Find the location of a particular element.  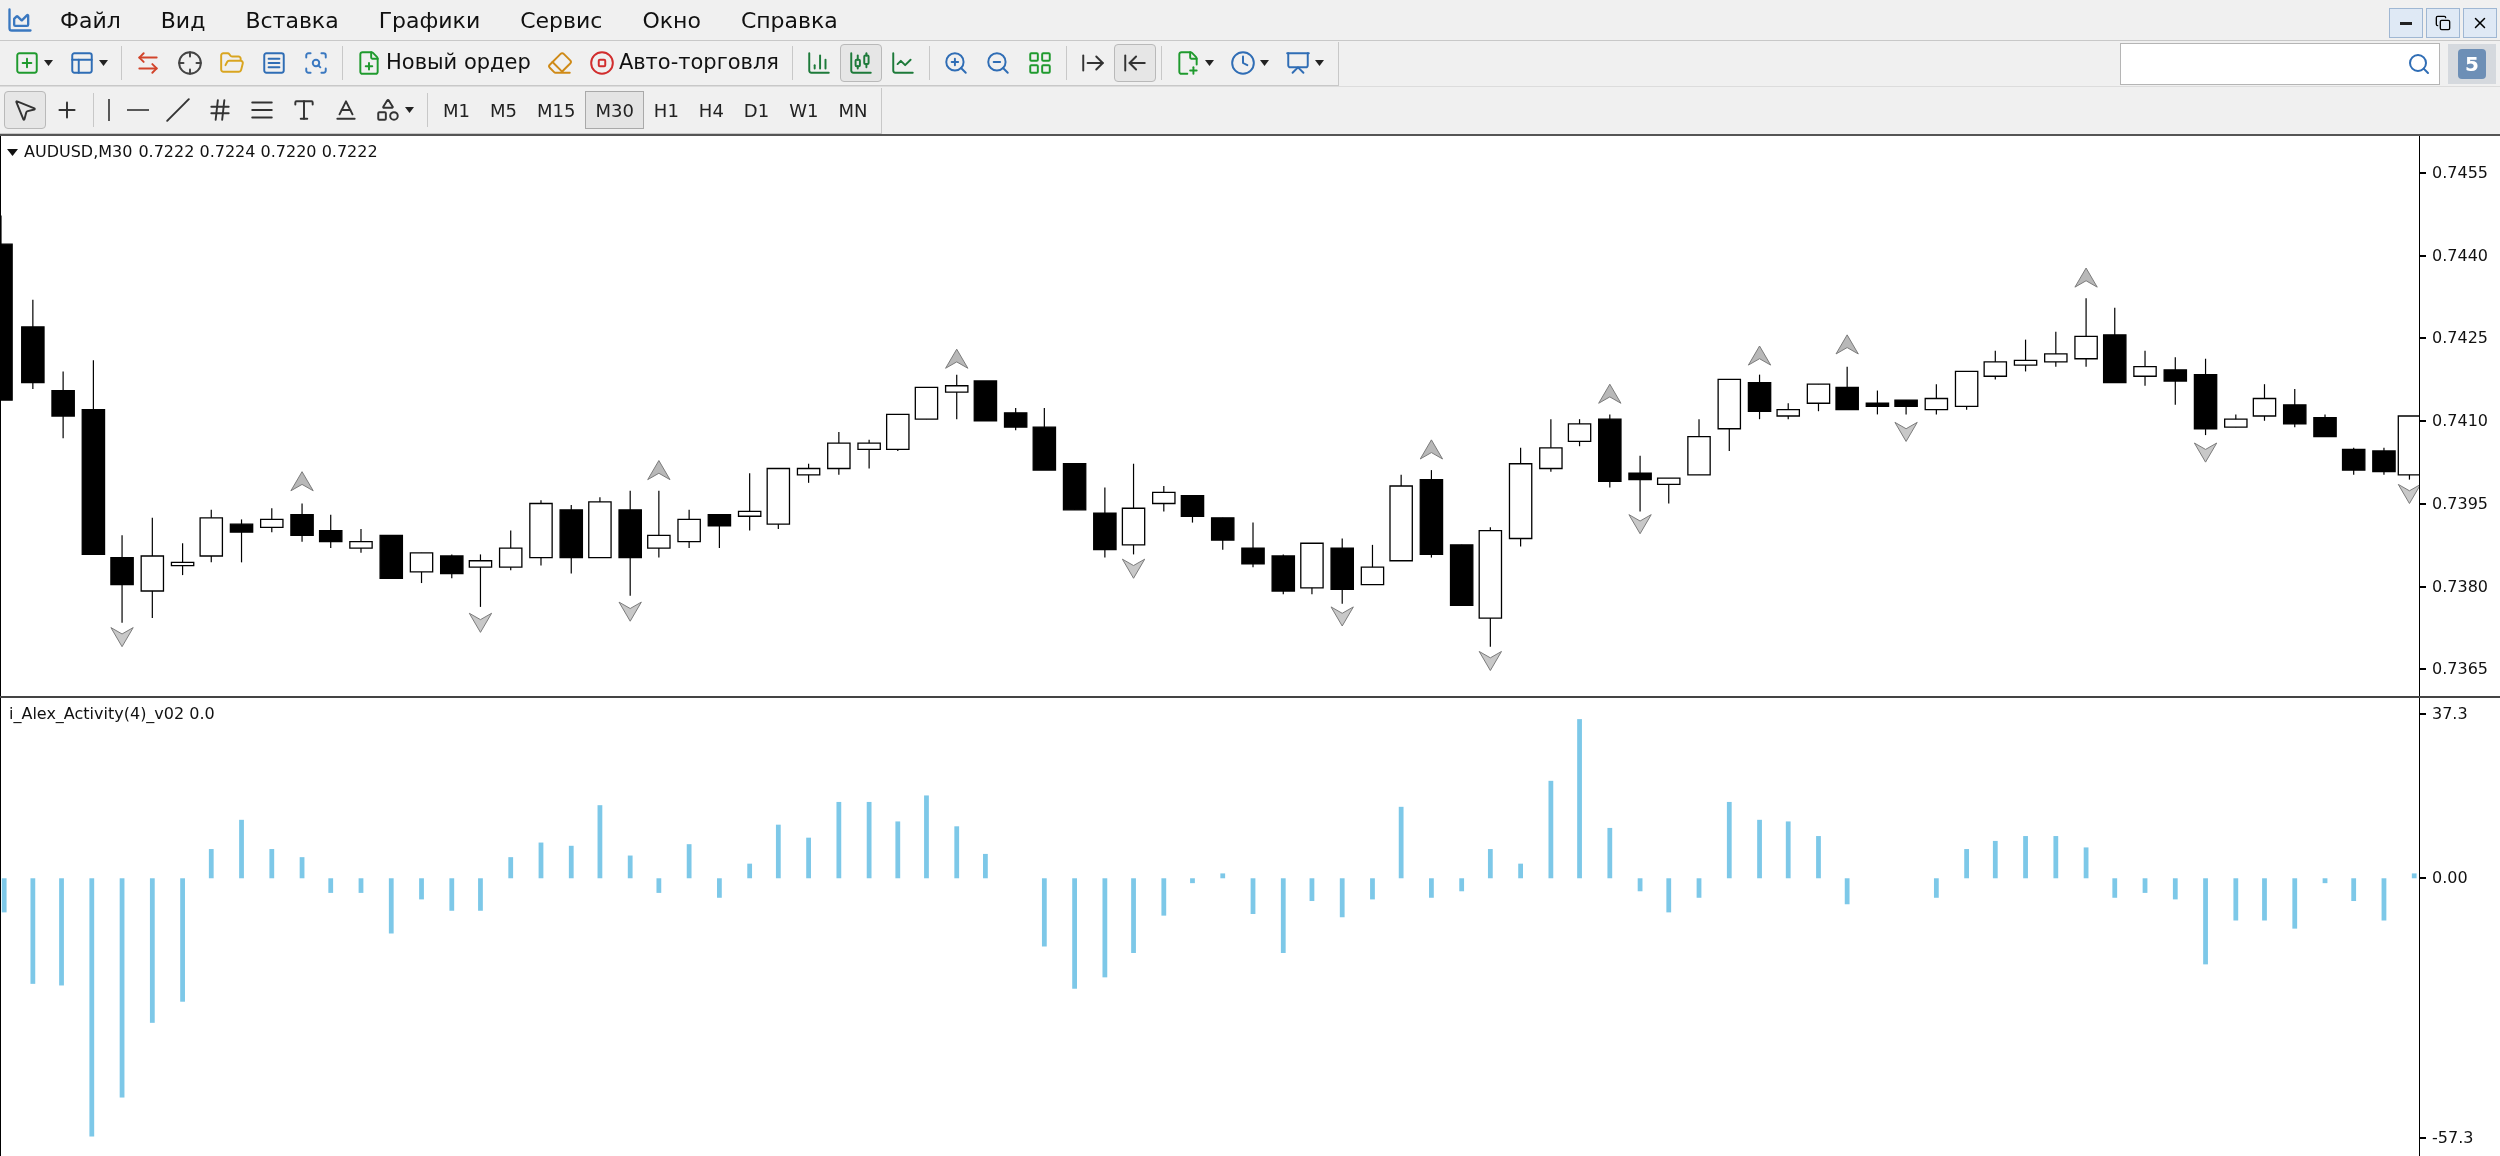

price-label: 0.7425 is located at coordinates (2460, 338).